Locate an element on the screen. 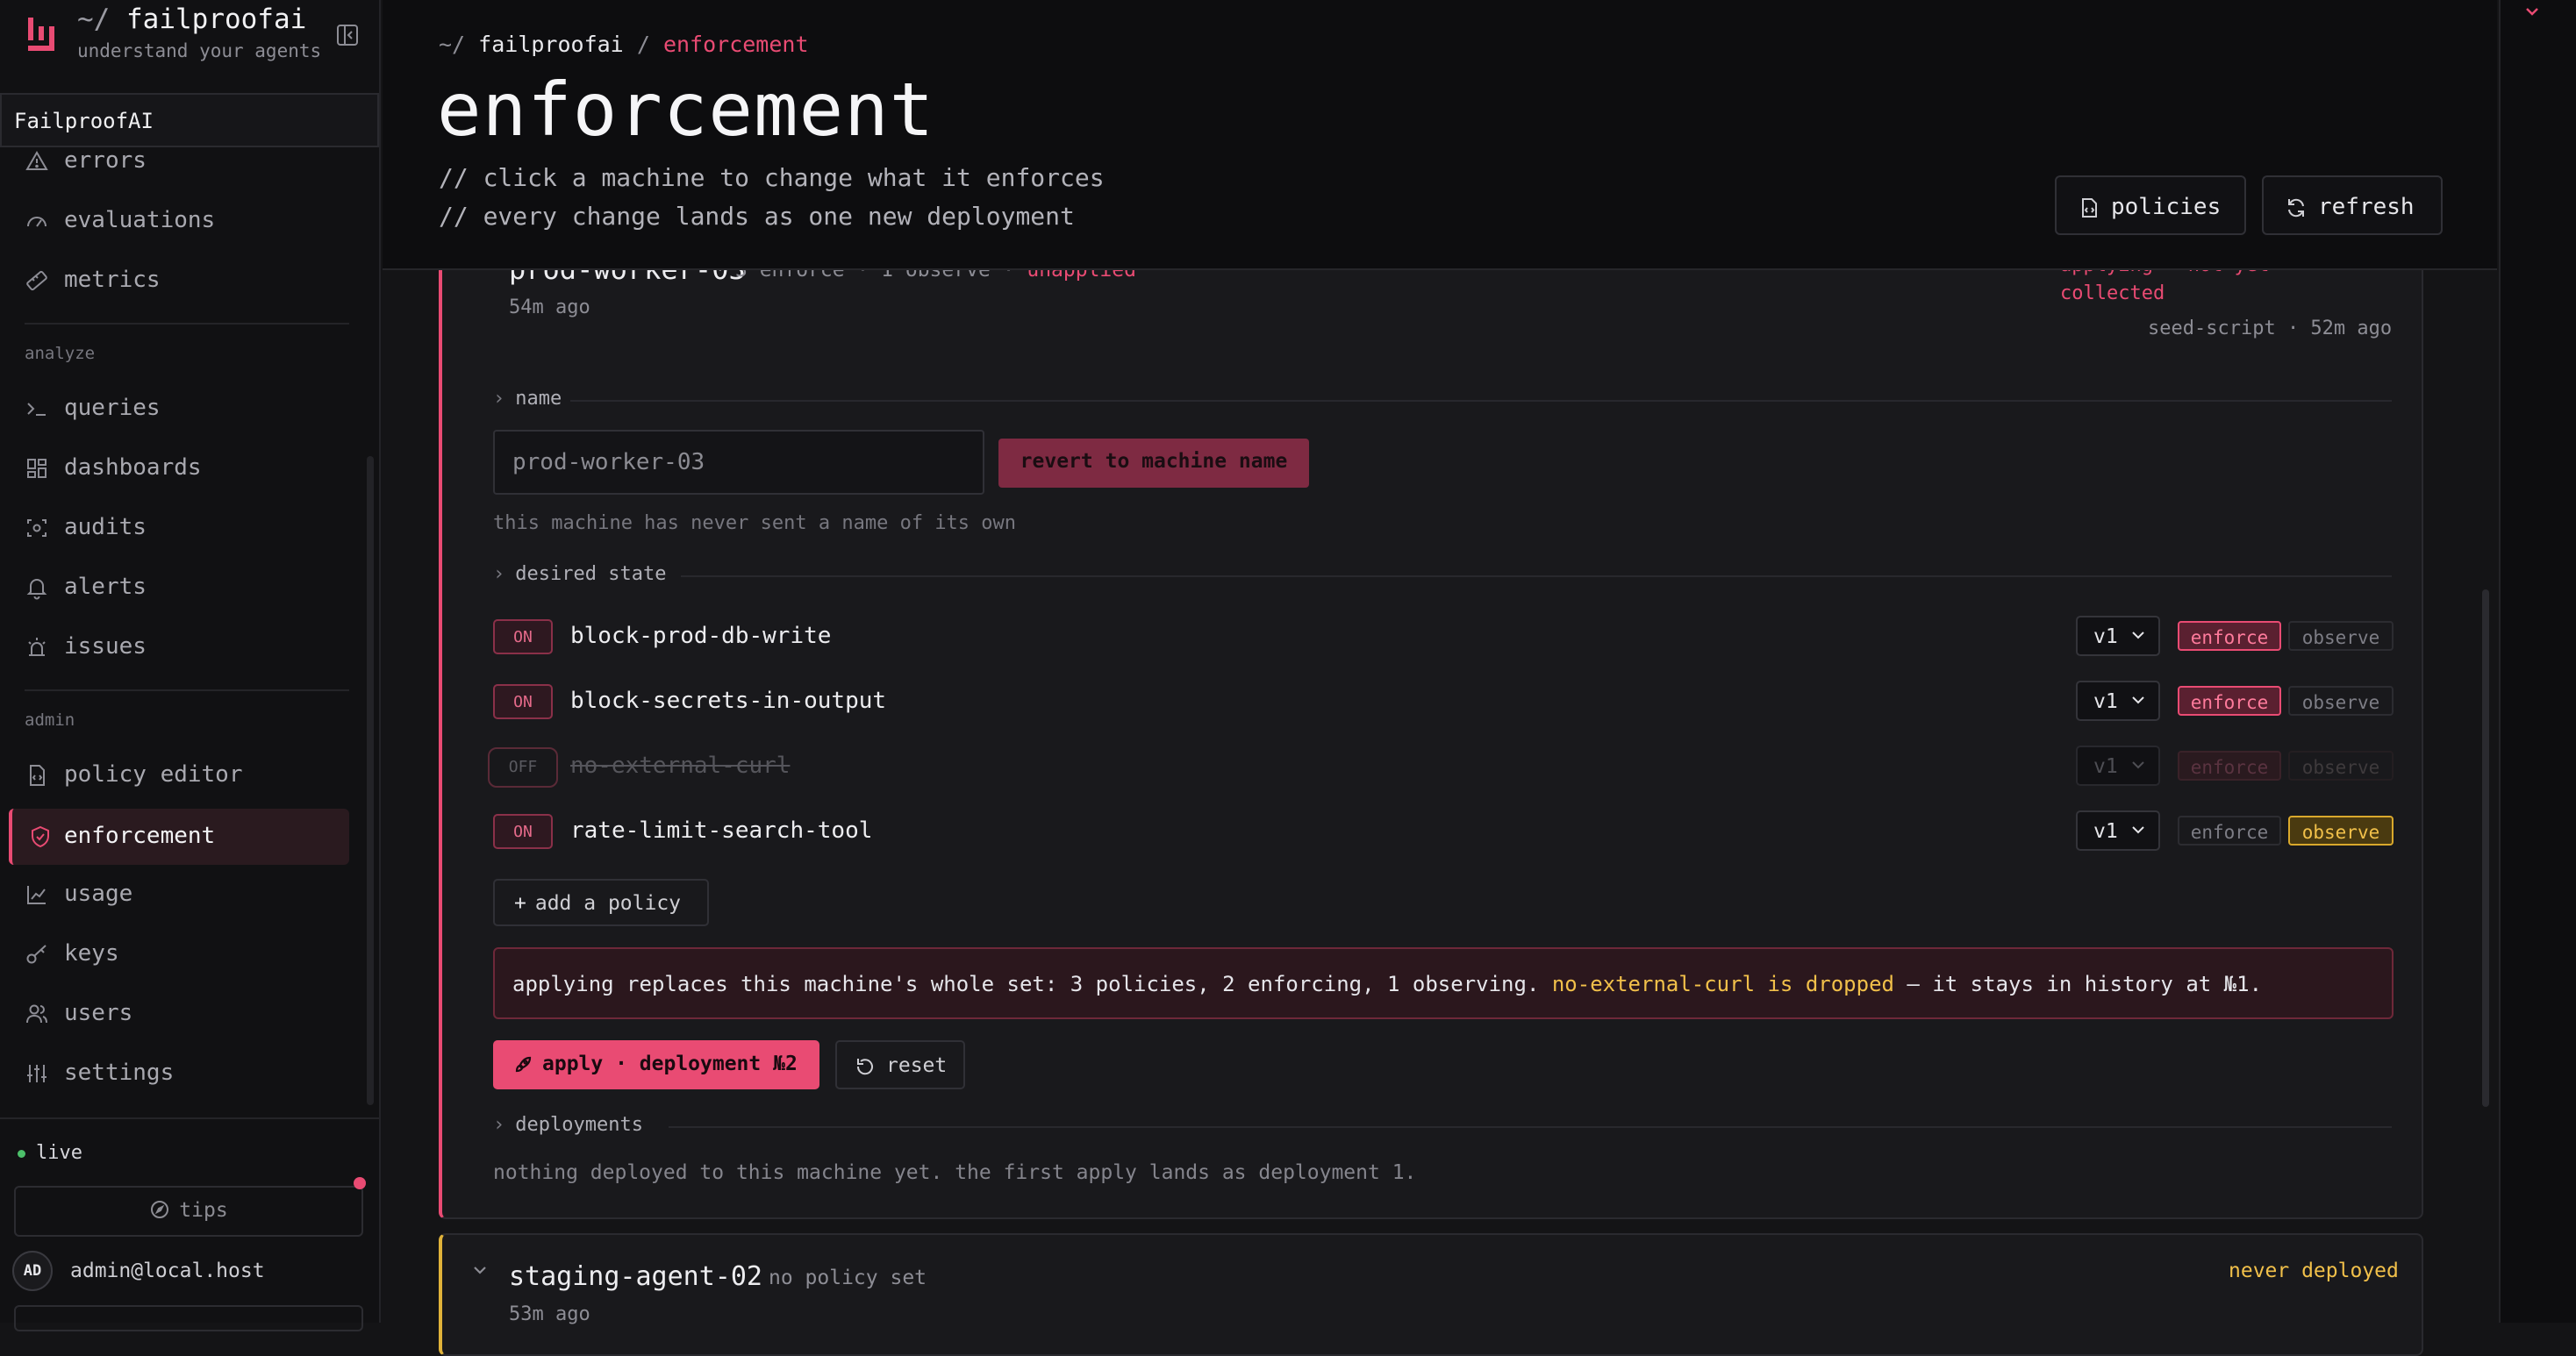 This screenshot has width=2576, height=1356. compass-icon is located at coordinates (159, 1209).